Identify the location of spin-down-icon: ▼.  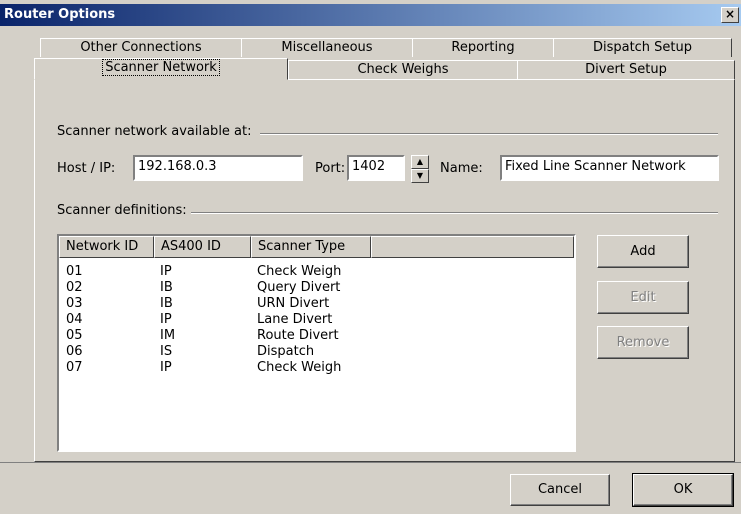
(420, 176).